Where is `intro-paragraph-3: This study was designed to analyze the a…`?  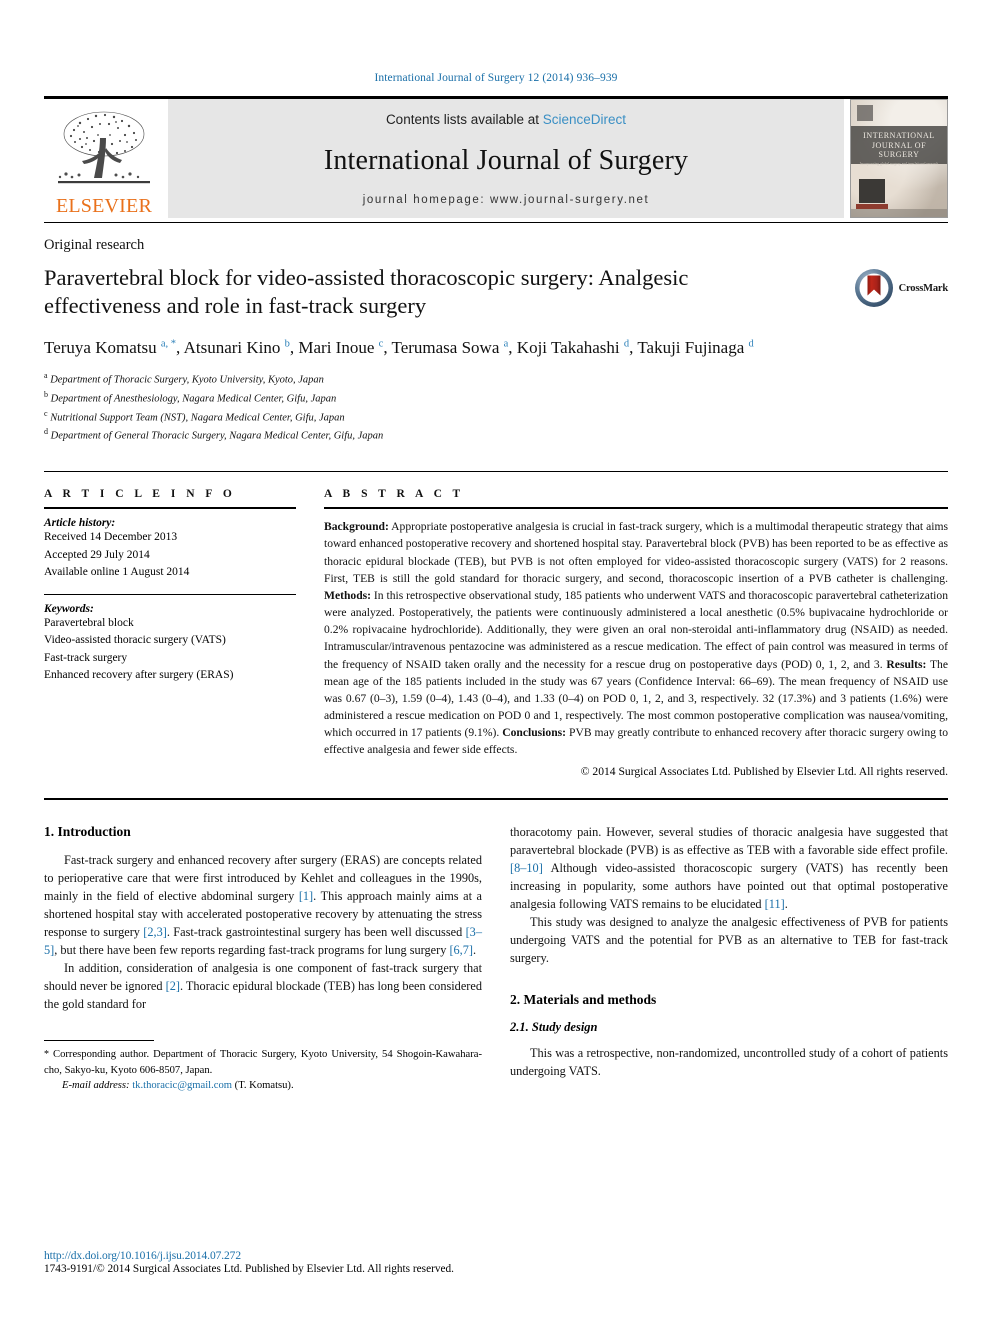 intro-paragraph-3: This study was designed to analyze the a… is located at coordinates (729, 940).